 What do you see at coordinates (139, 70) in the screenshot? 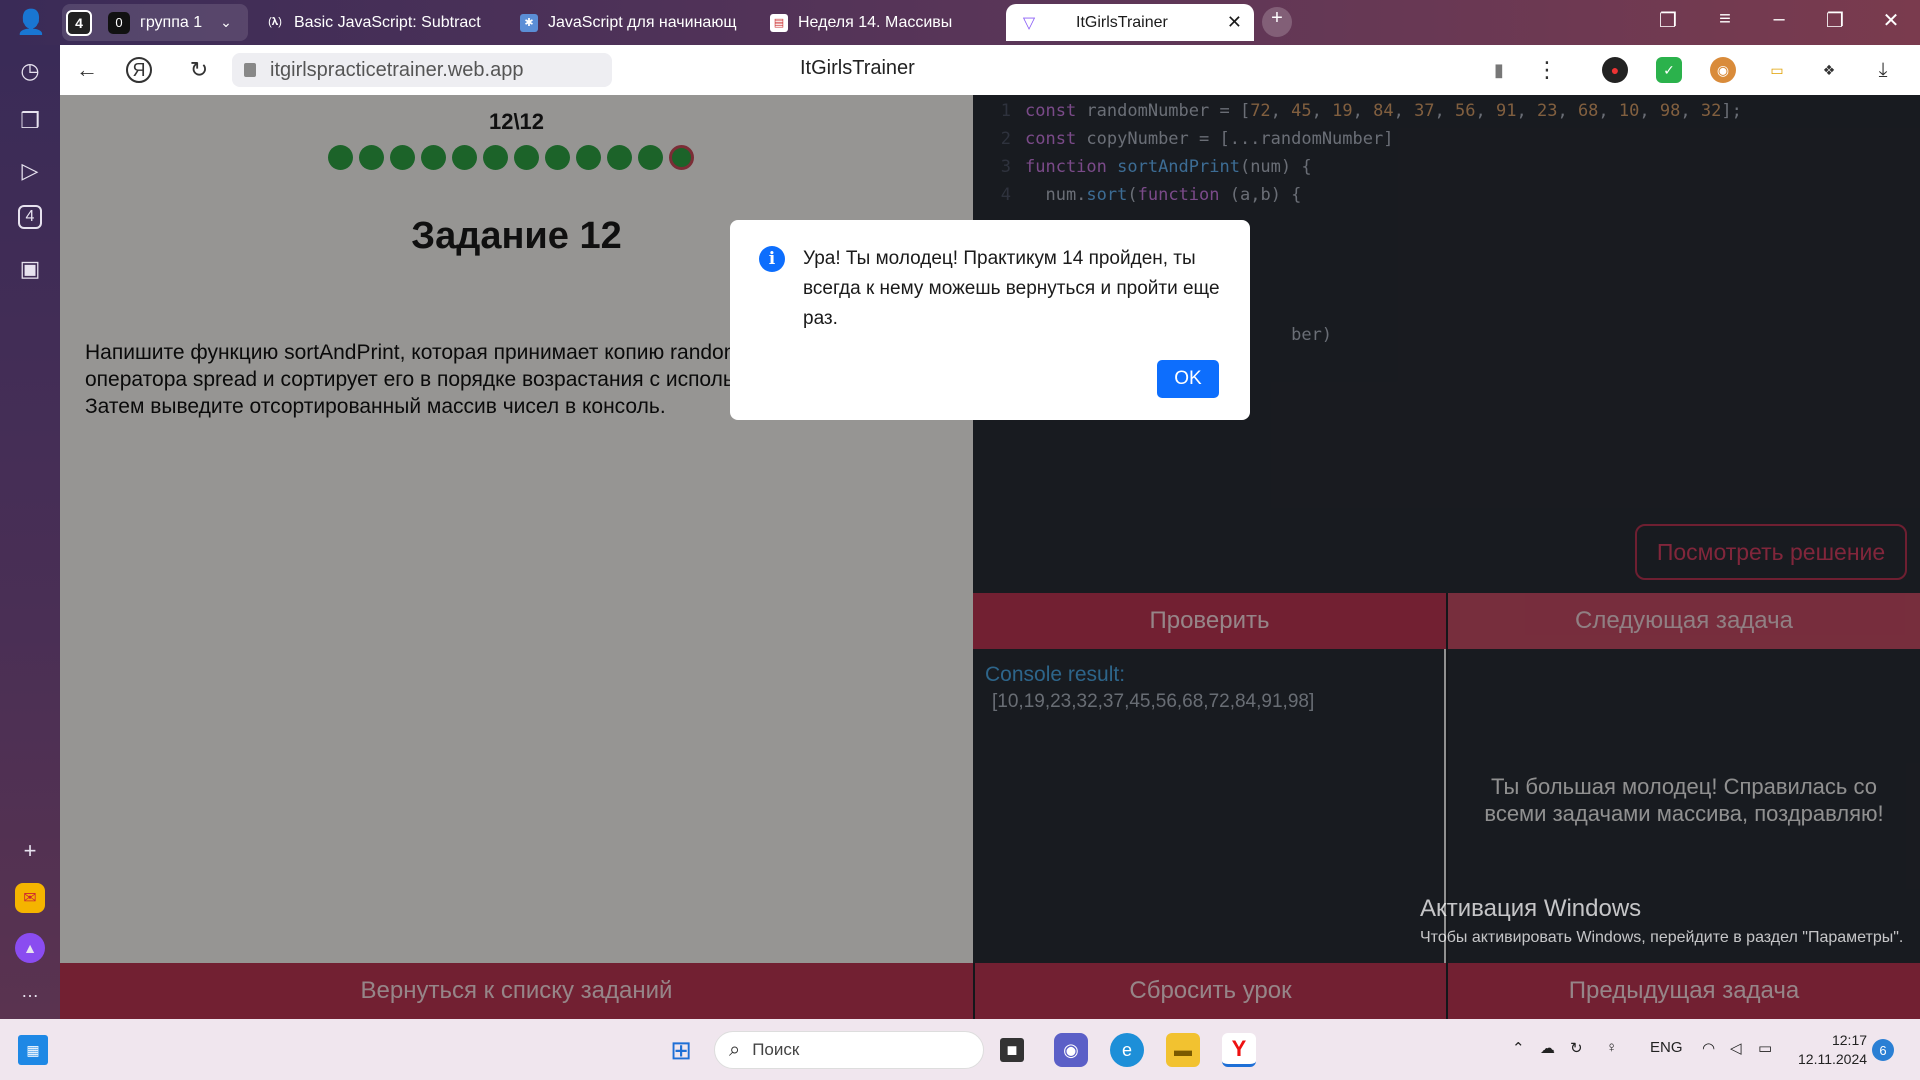
I see `yandex-icon: Я` at bounding box center [139, 70].